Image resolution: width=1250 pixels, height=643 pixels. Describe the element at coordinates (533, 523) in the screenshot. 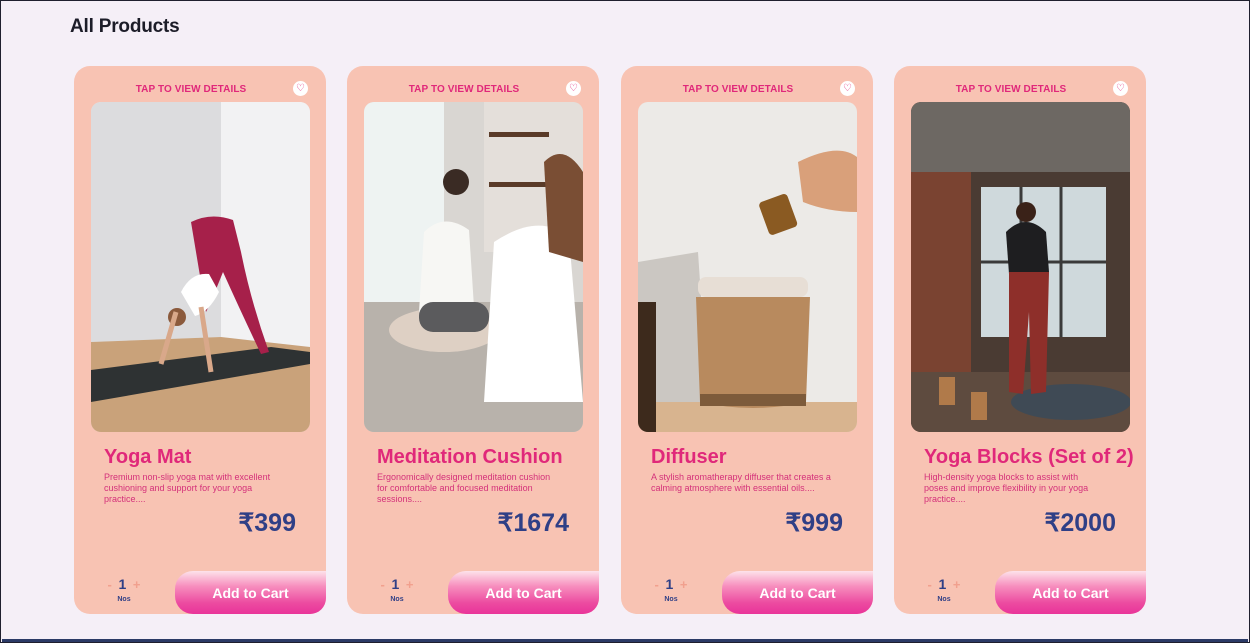

I see `product-price: ₹1674` at that location.